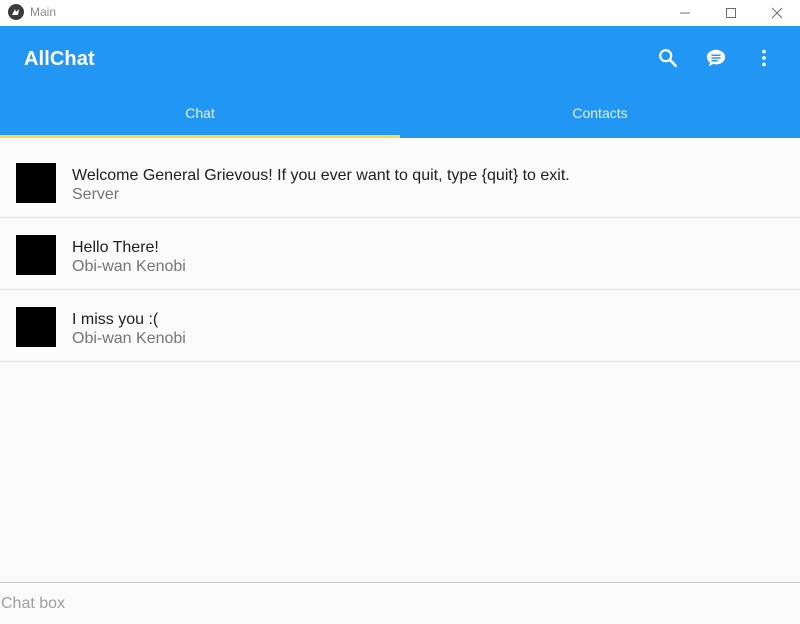  Describe the element at coordinates (43, 12) in the screenshot. I see `window-title: Main` at that location.